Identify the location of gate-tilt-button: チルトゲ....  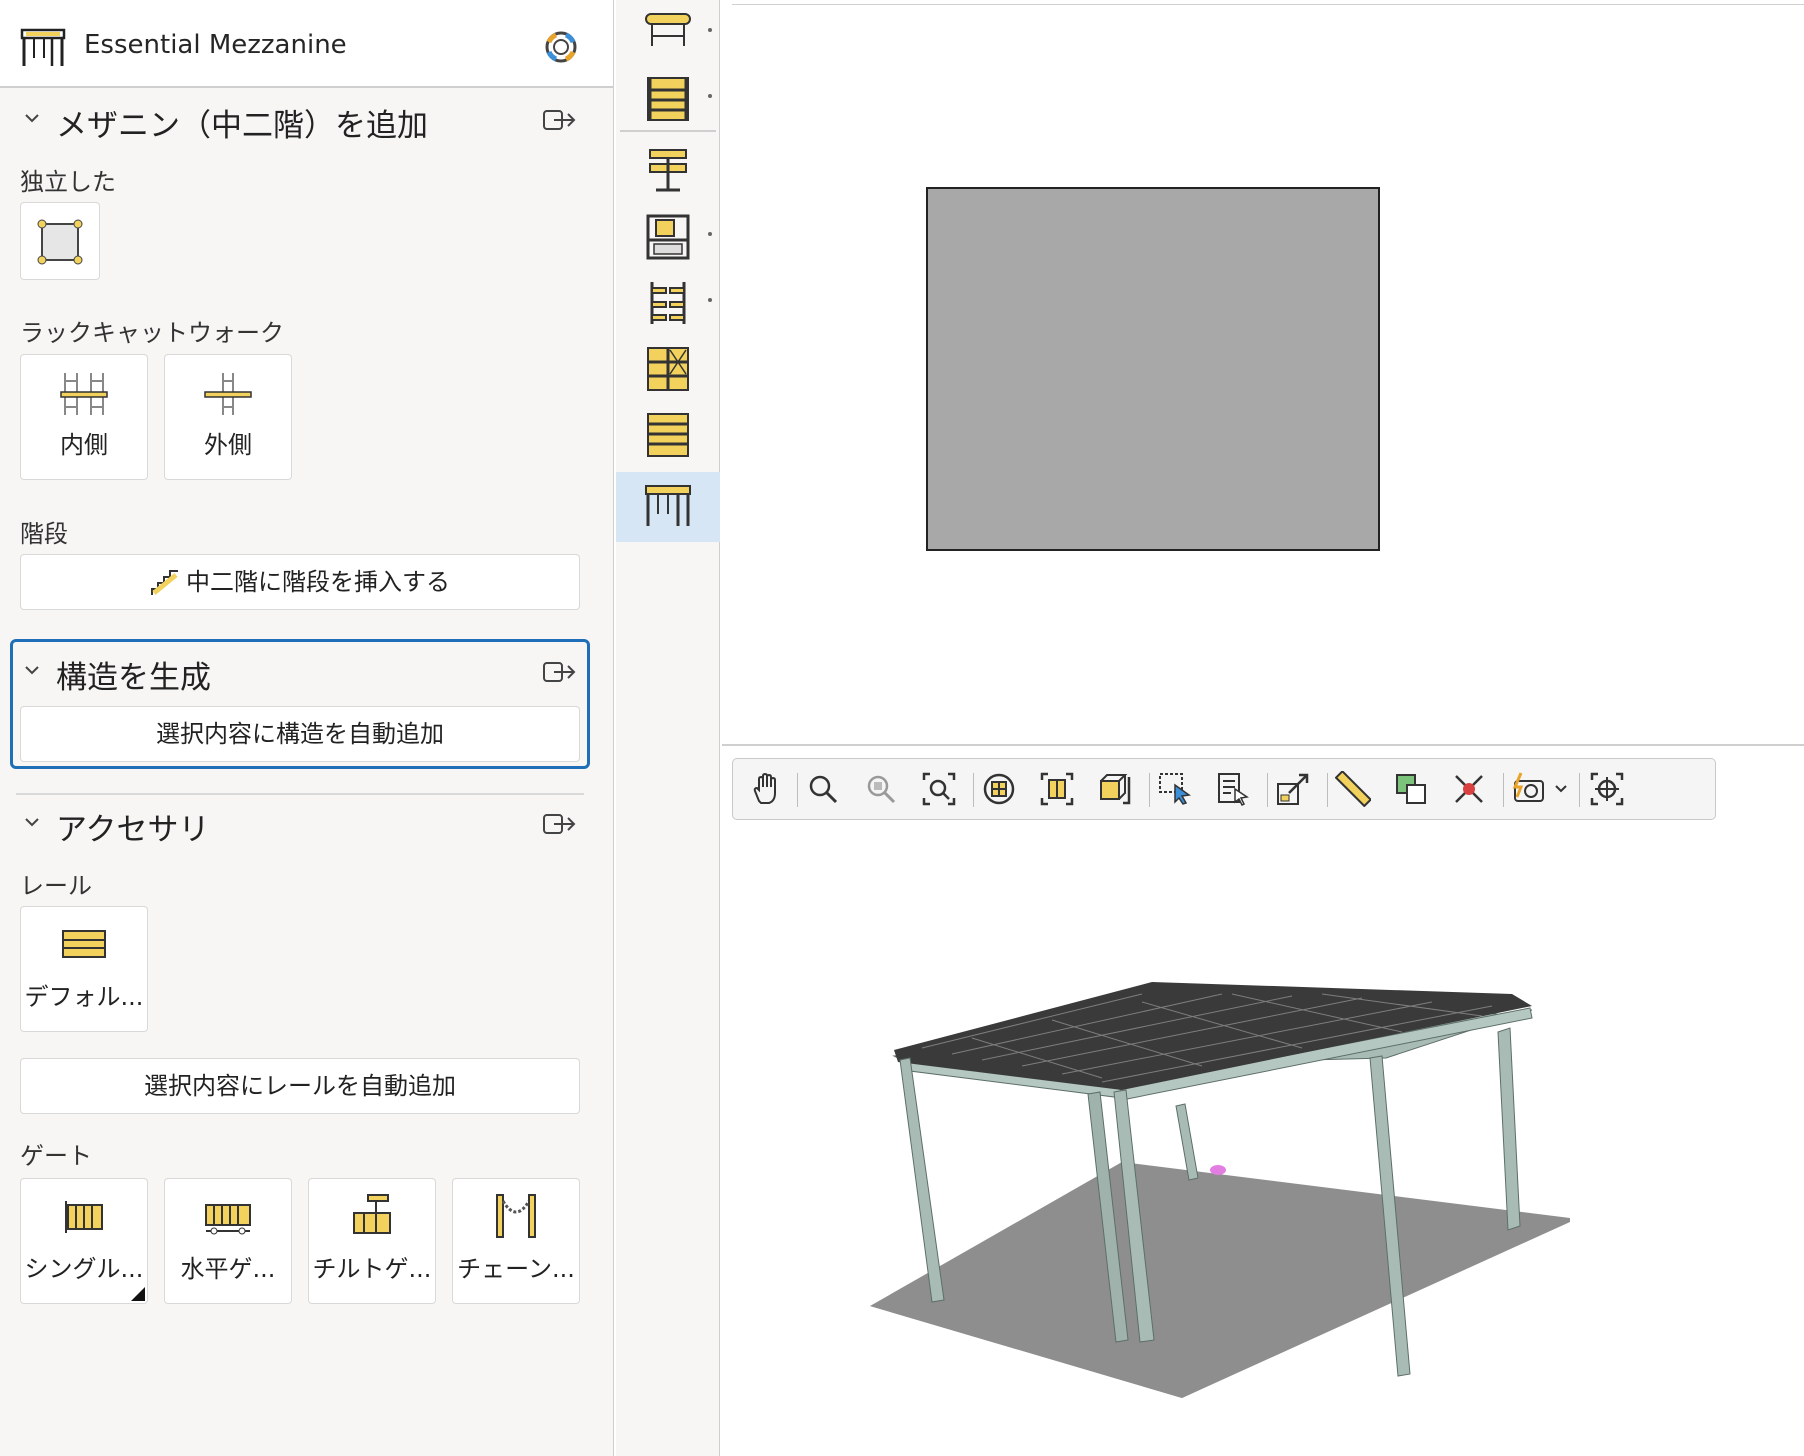
(372, 1241).